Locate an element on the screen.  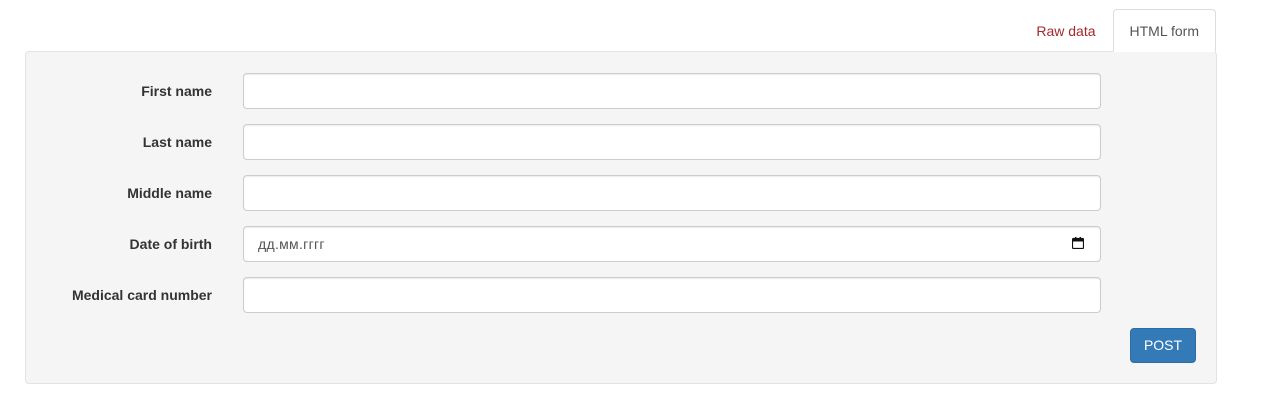
date-of-birth-input: дд.мм.гггг is located at coordinates (672, 244).